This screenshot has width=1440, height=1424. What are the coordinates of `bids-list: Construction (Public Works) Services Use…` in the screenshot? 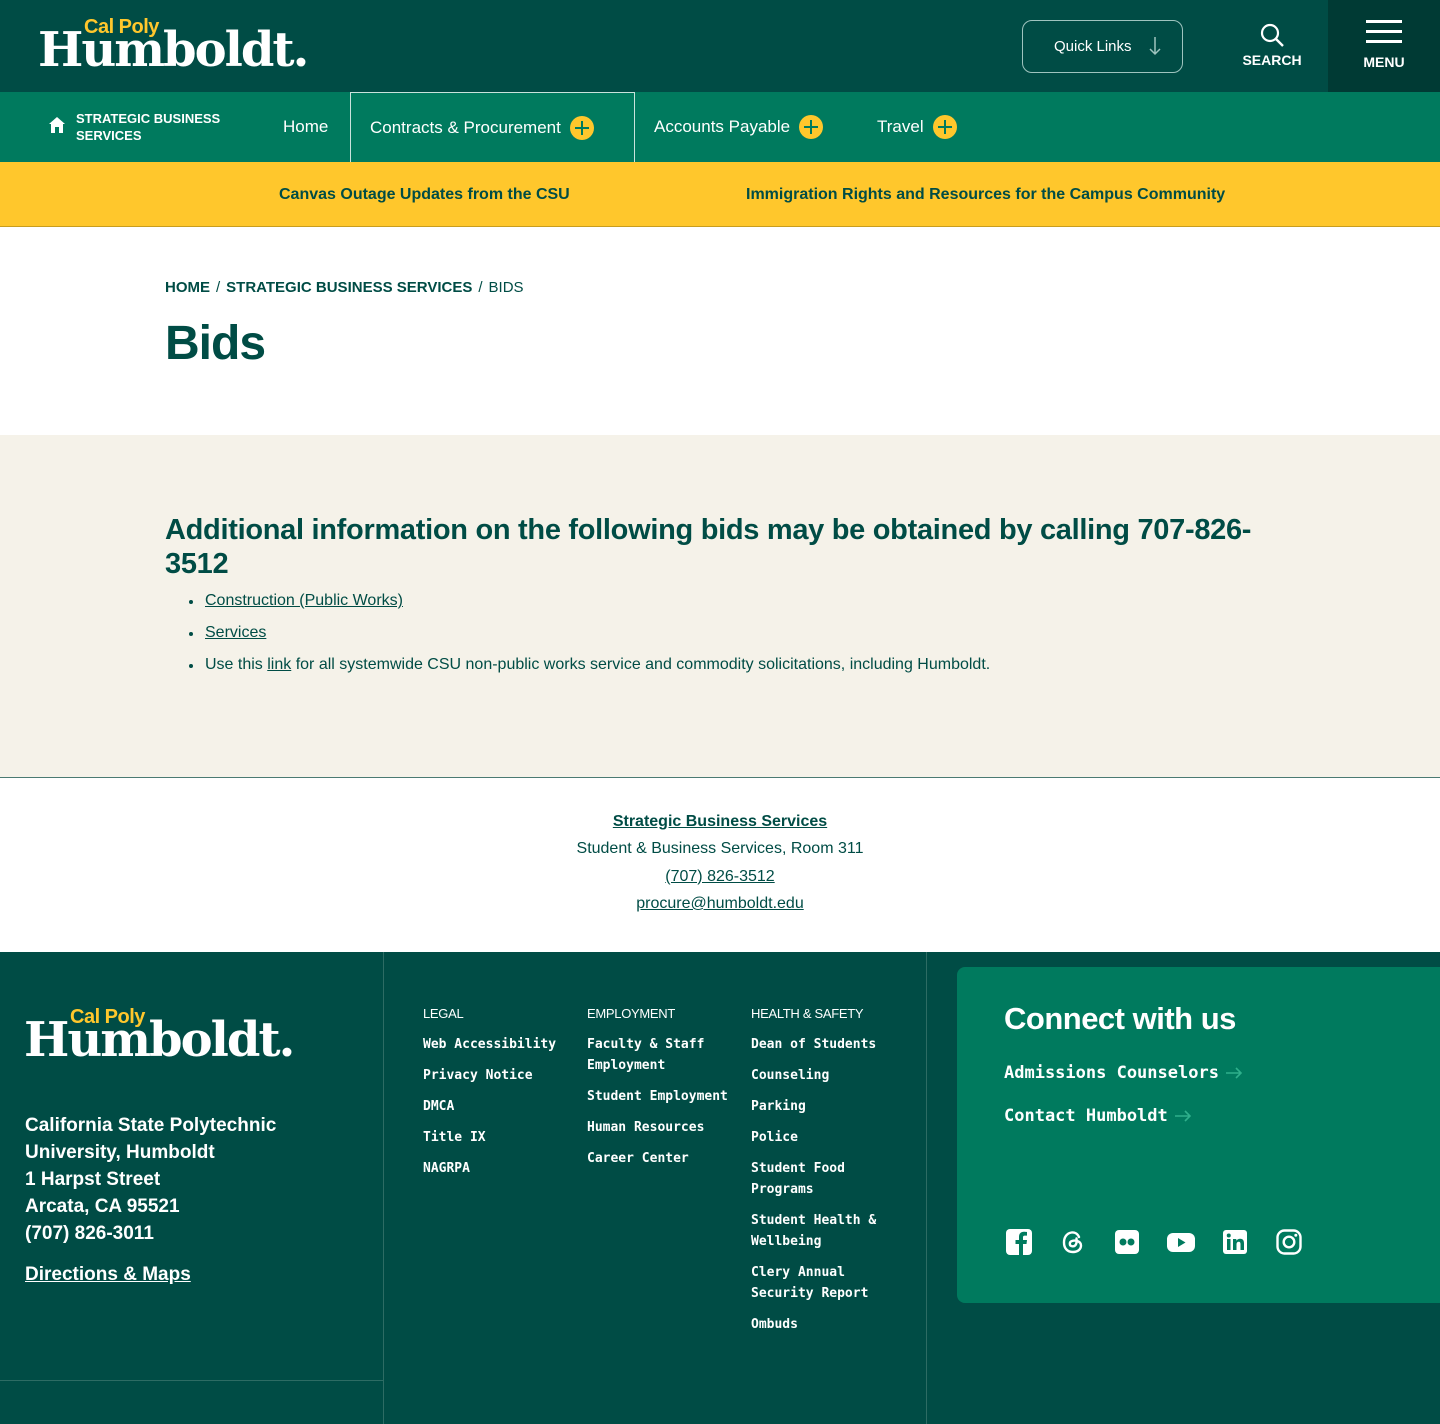 It's located at (589, 639).